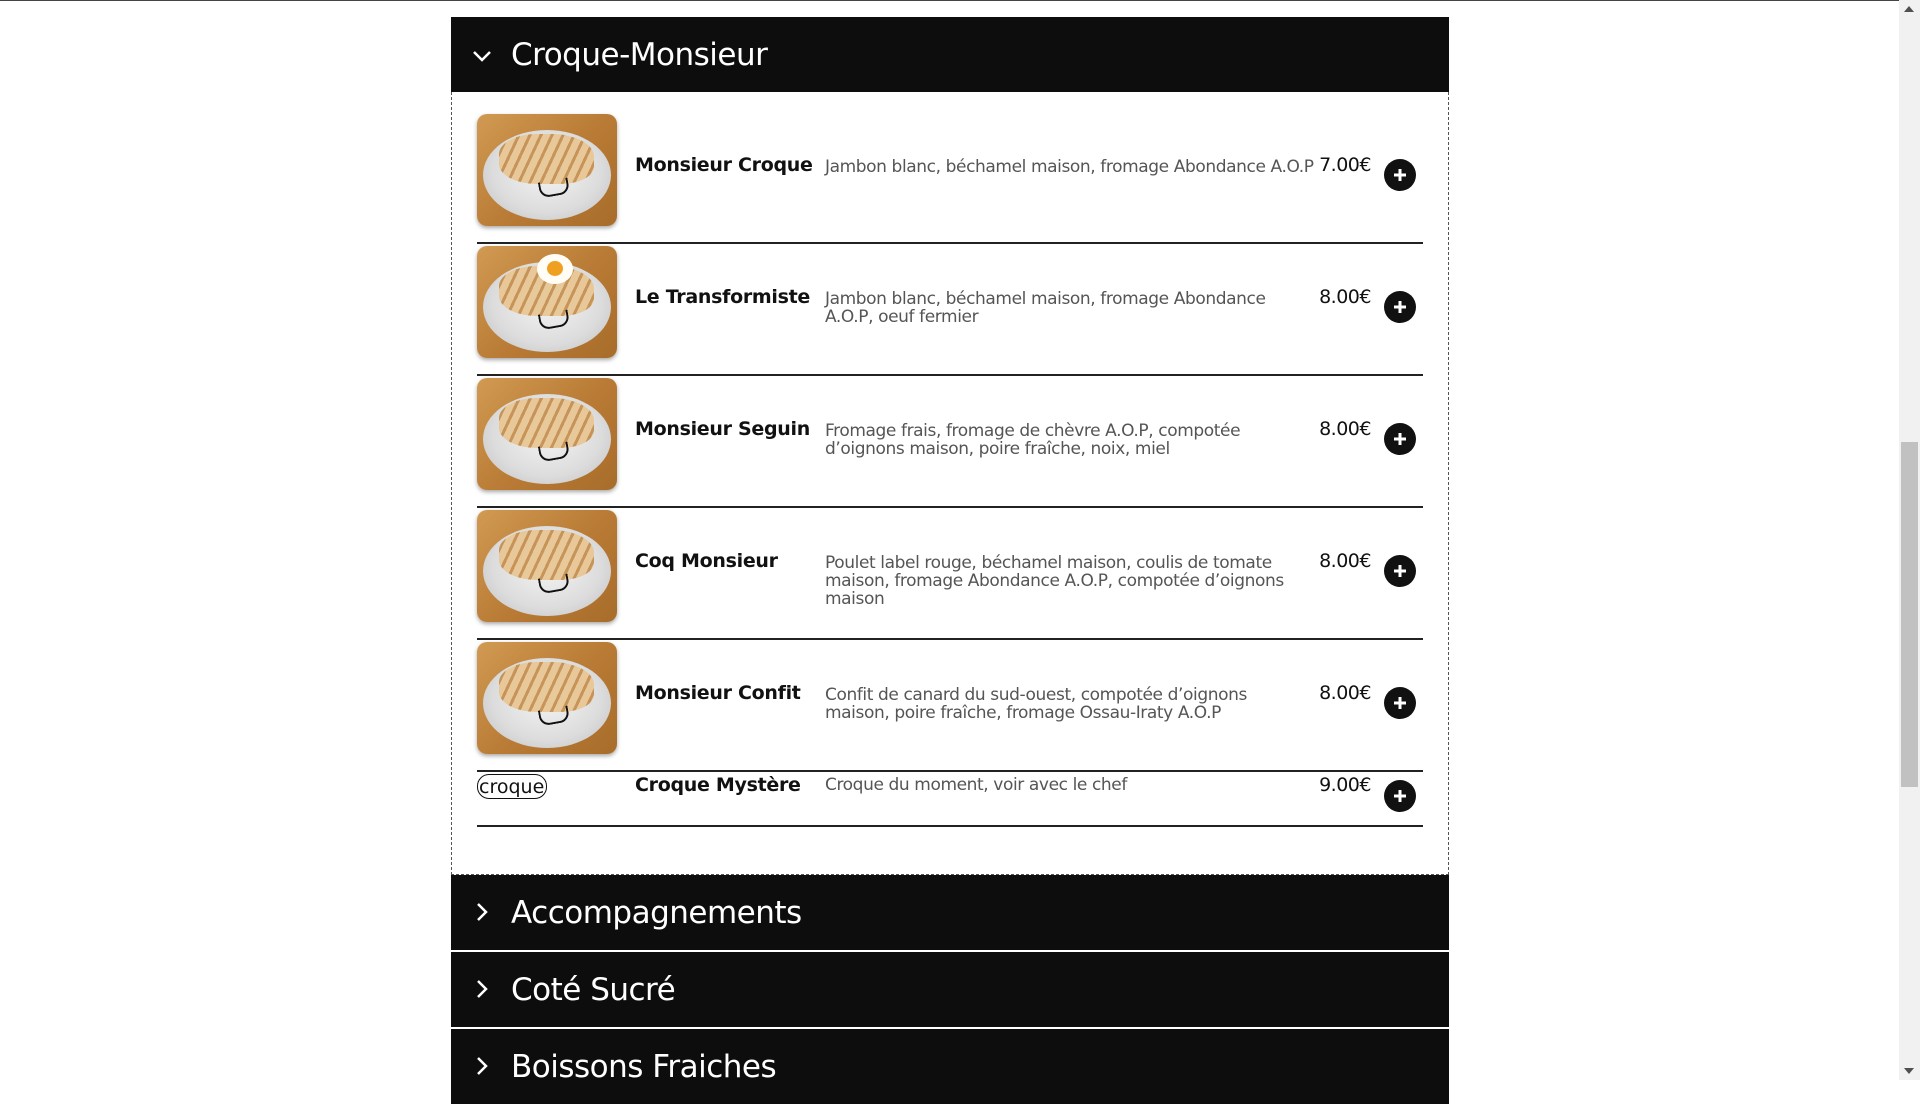 This screenshot has width=1920, height=1104. Describe the element at coordinates (950, 1066) in the screenshot. I see `section-header-boissons-fraiches: Boissons Fraiches` at that location.